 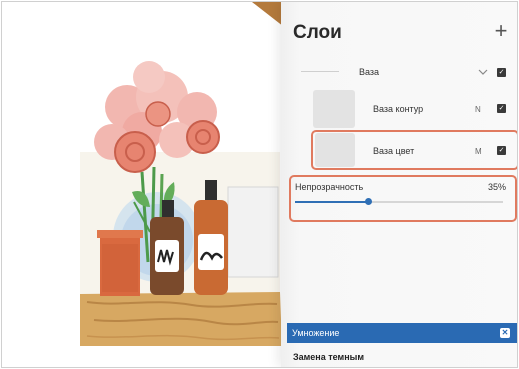 I want to click on layer-group-label: Ваза, so click(x=369, y=72).